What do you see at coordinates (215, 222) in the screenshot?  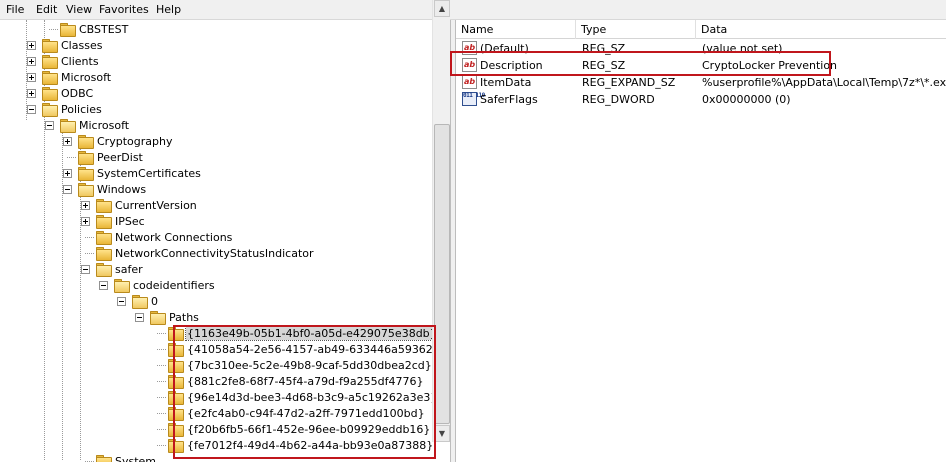 I see `tree-node: IPSec` at bounding box center [215, 222].